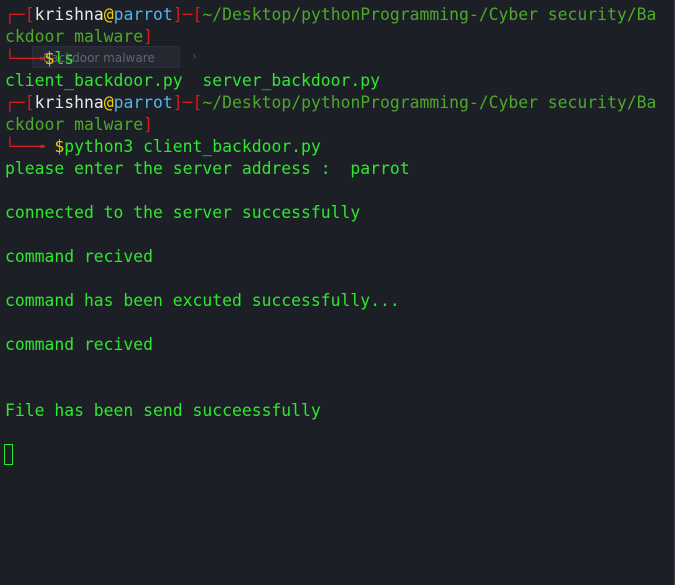 This screenshot has width=675, height=585. Describe the element at coordinates (194, 56) in the screenshot. I see `chevron-right-icon: ›` at that location.